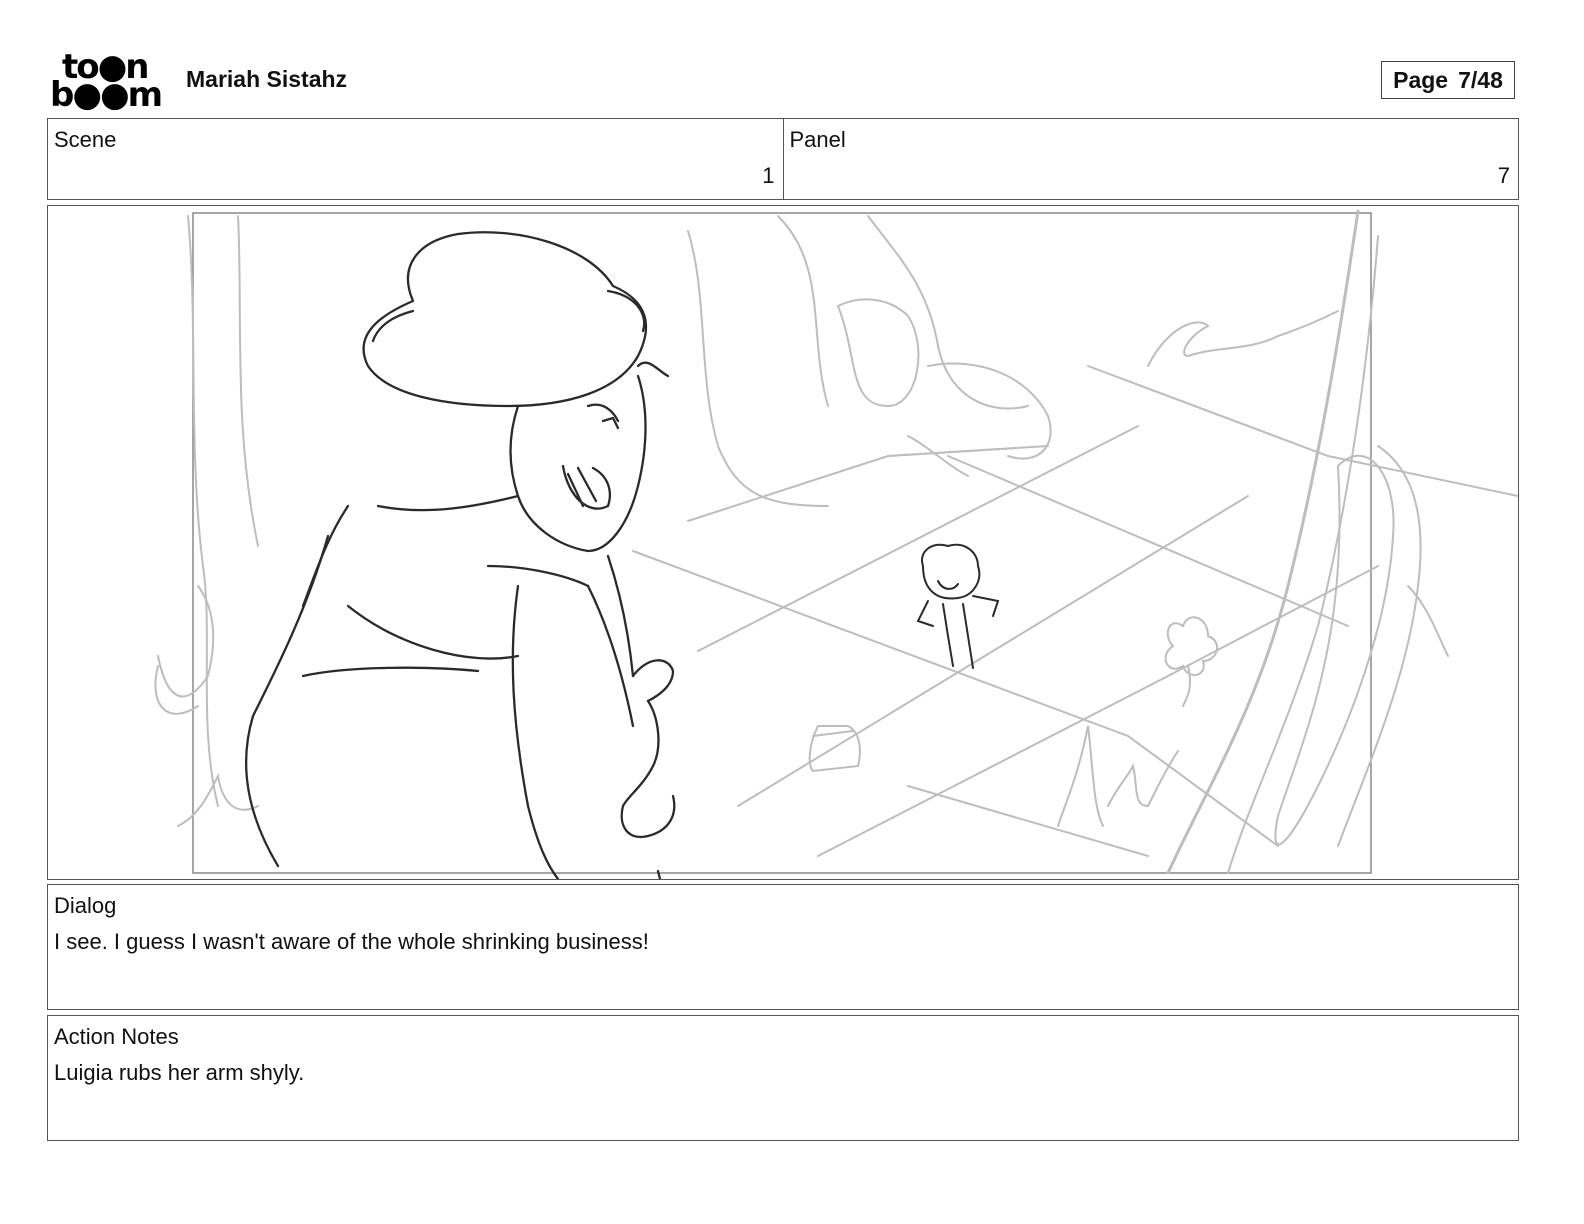  What do you see at coordinates (783, 1078) in the screenshot?
I see `action-notes-box: Action Notes Luigia rubs her arm shyly.` at bounding box center [783, 1078].